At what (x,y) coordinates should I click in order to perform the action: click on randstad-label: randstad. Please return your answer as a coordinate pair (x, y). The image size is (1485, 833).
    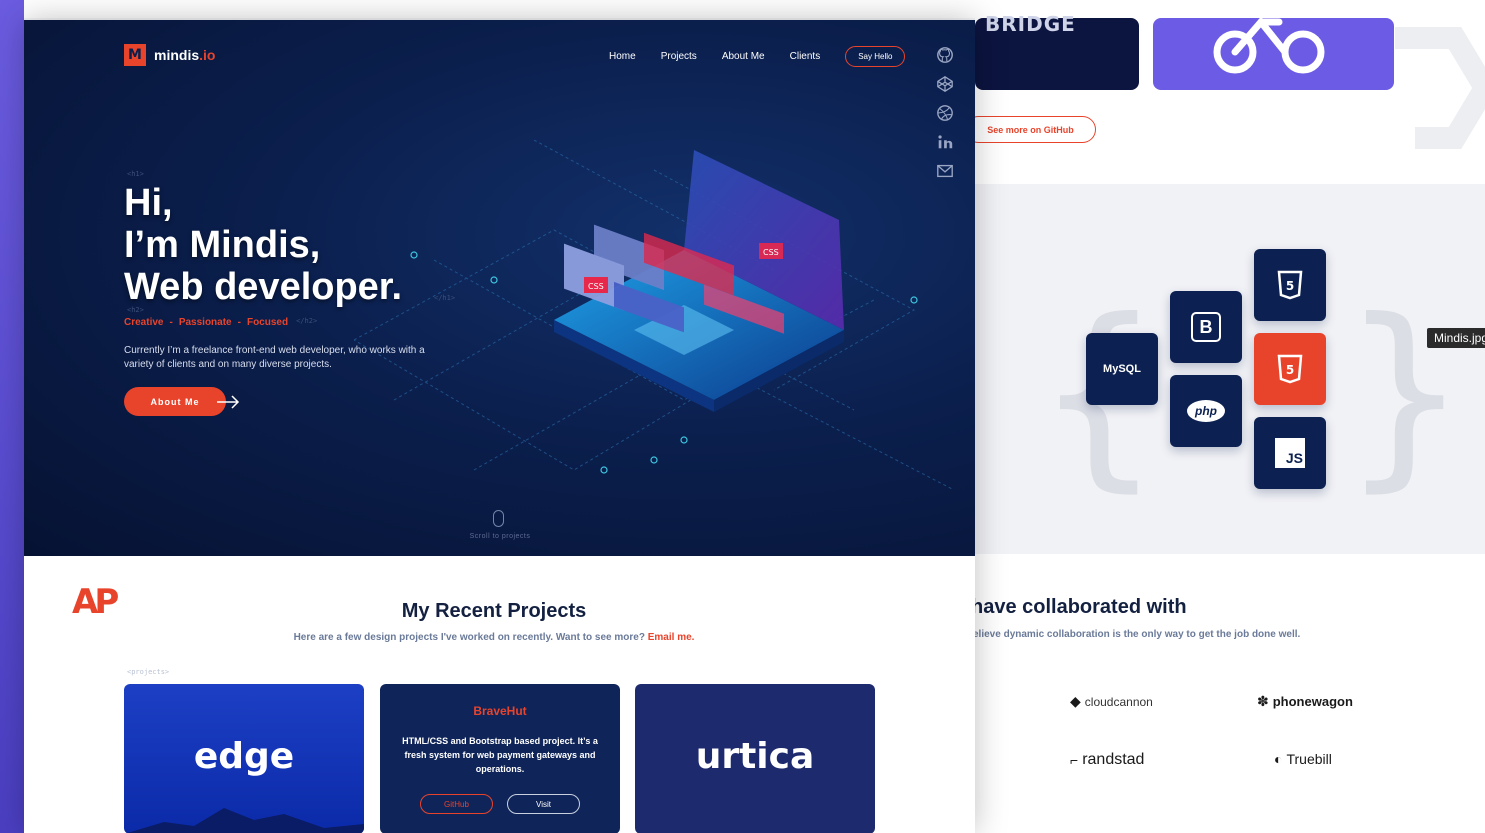
    Looking at the image, I should click on (1113, 759).